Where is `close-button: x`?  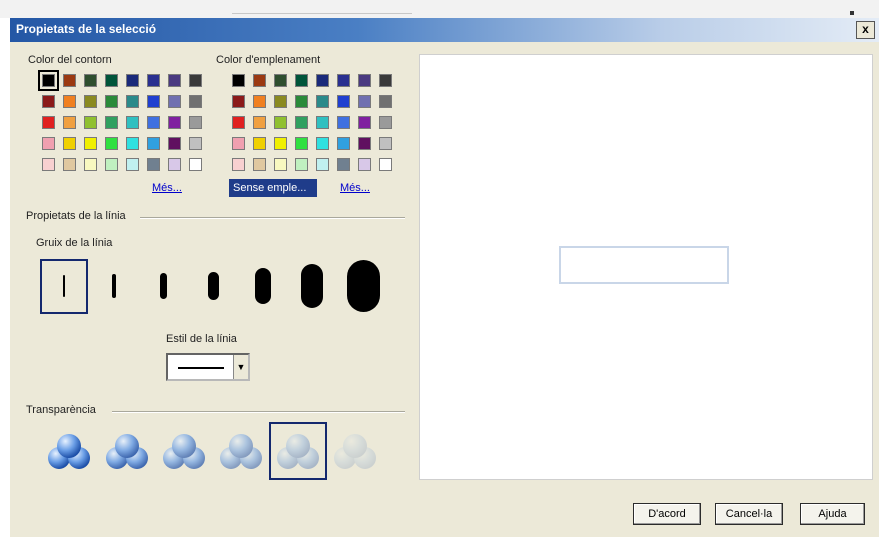
close-button: x is located at coordinates (865, 30).